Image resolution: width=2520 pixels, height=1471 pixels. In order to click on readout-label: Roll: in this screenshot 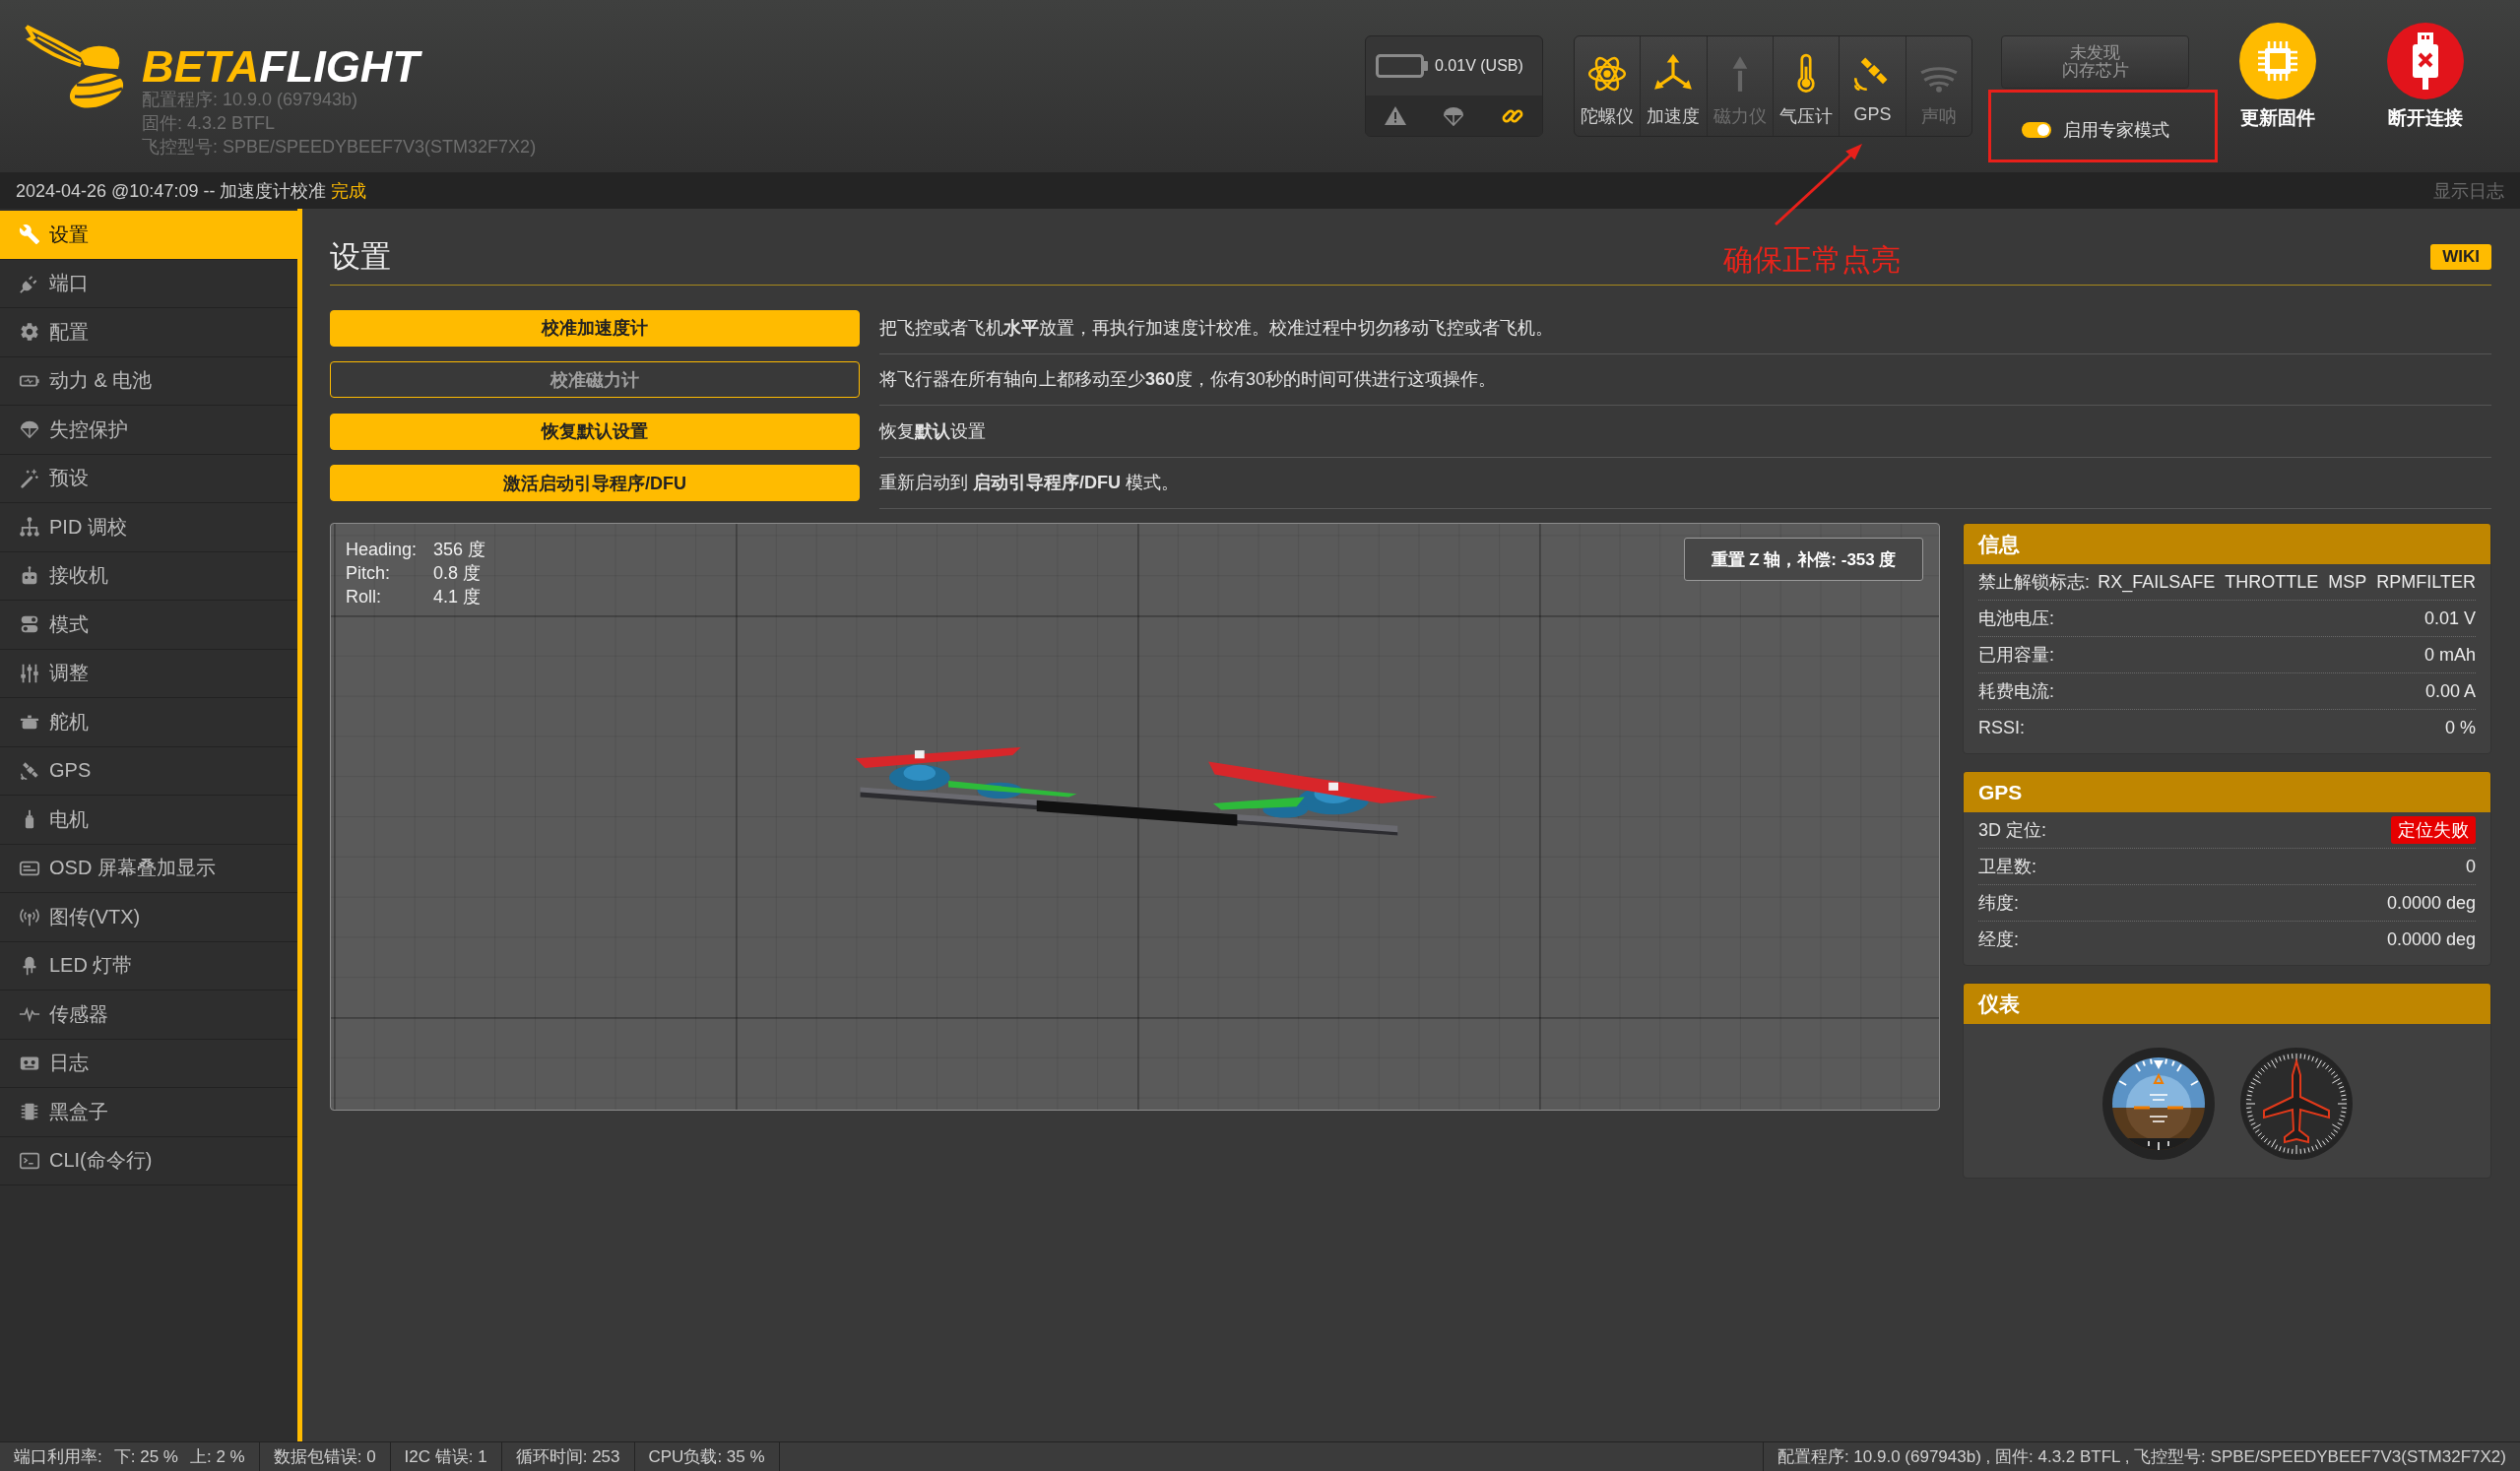, I will do `click(364, 597)`.